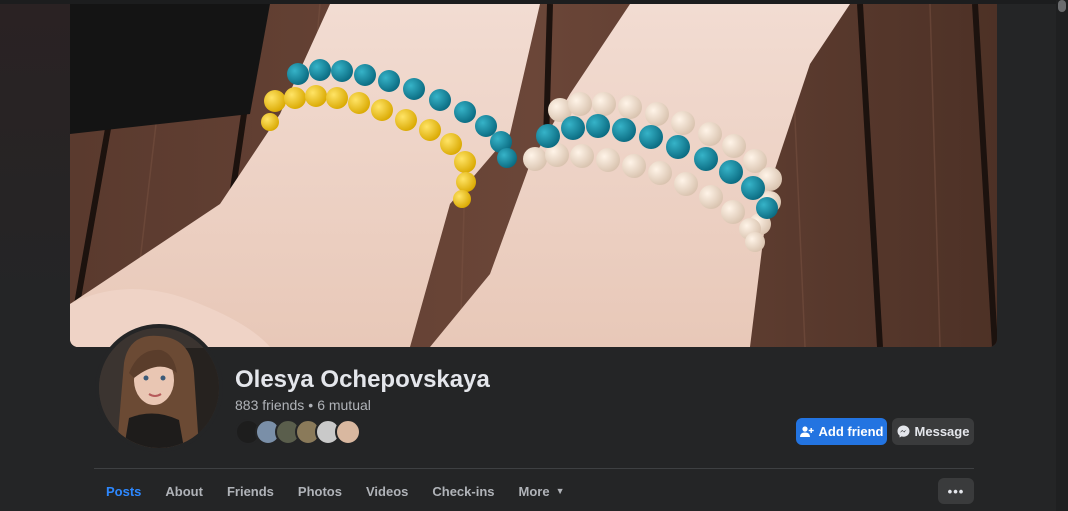  I want to click on profile-avatar, so click(159, 388).